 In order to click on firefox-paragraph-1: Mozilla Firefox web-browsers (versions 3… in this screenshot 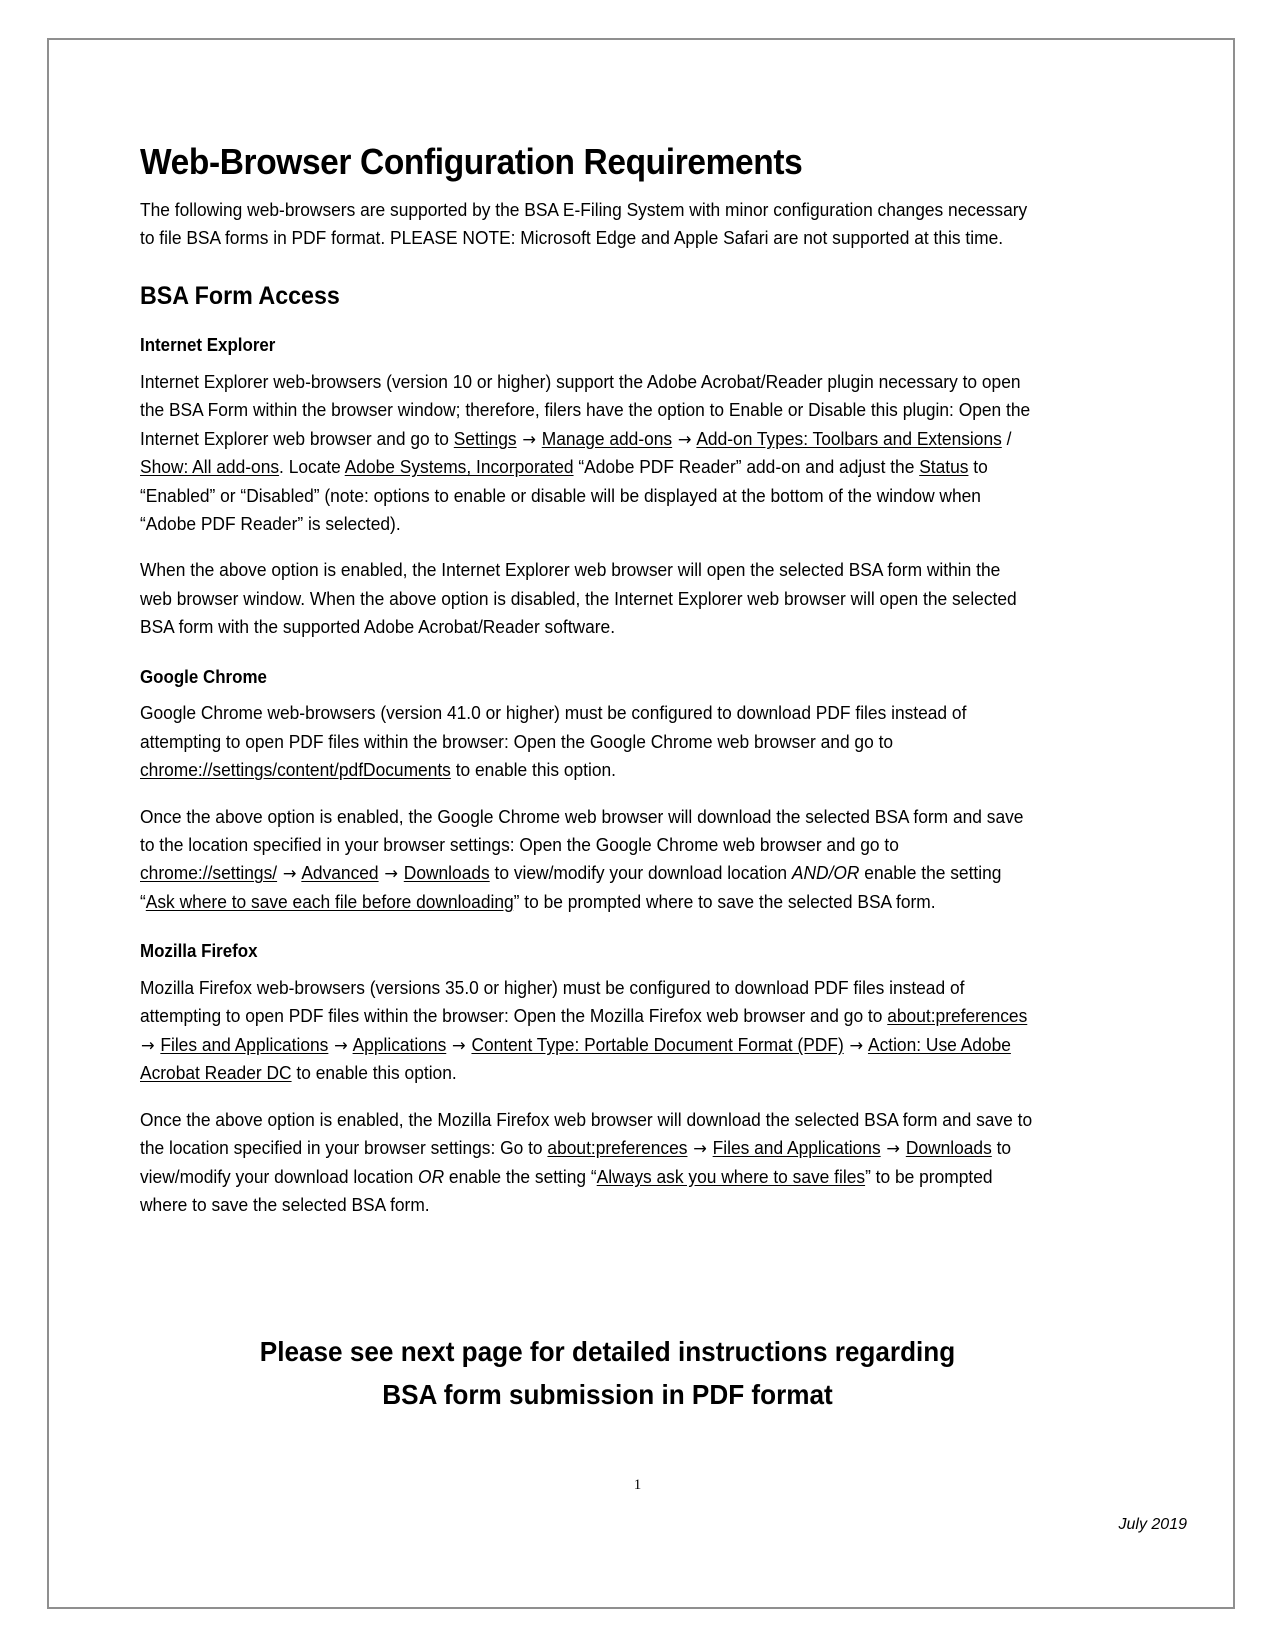, I will do `click(586, 1031)`.